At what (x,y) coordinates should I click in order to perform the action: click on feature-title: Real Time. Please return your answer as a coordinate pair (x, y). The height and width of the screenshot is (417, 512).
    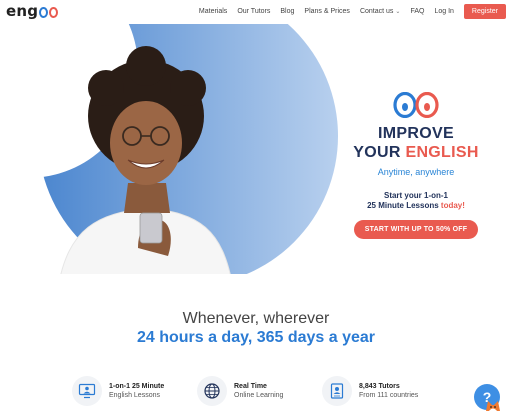
    Looking at the image, I should click on (250, 386).